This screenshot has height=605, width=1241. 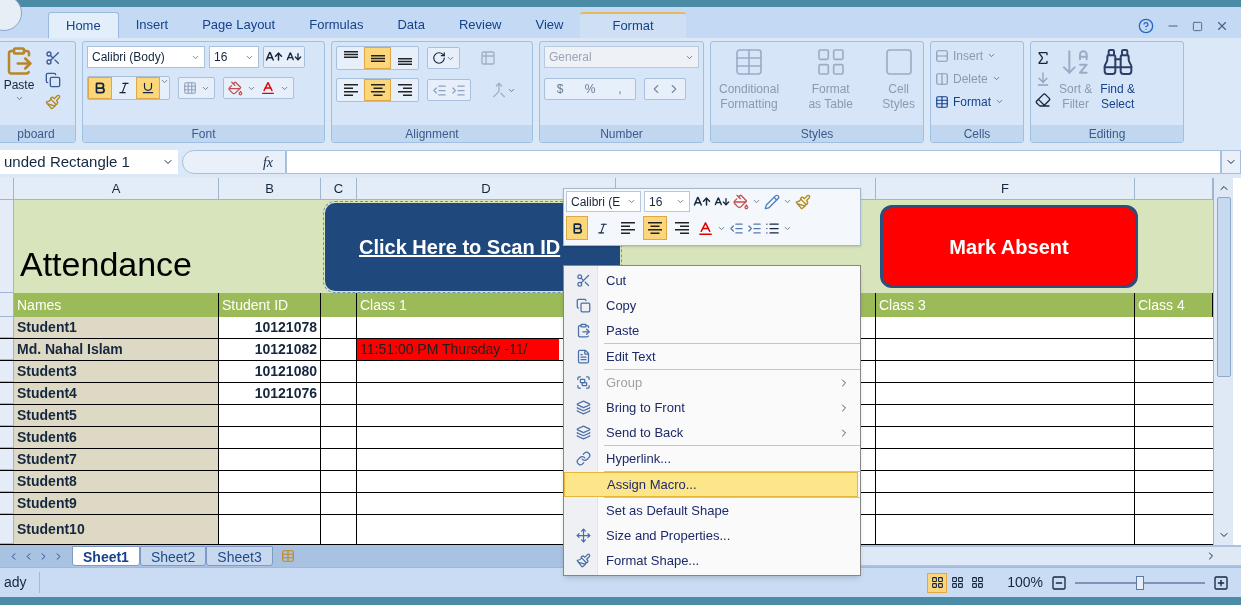 I want to click on menu-item: Paste, so click(x=712, y=330).